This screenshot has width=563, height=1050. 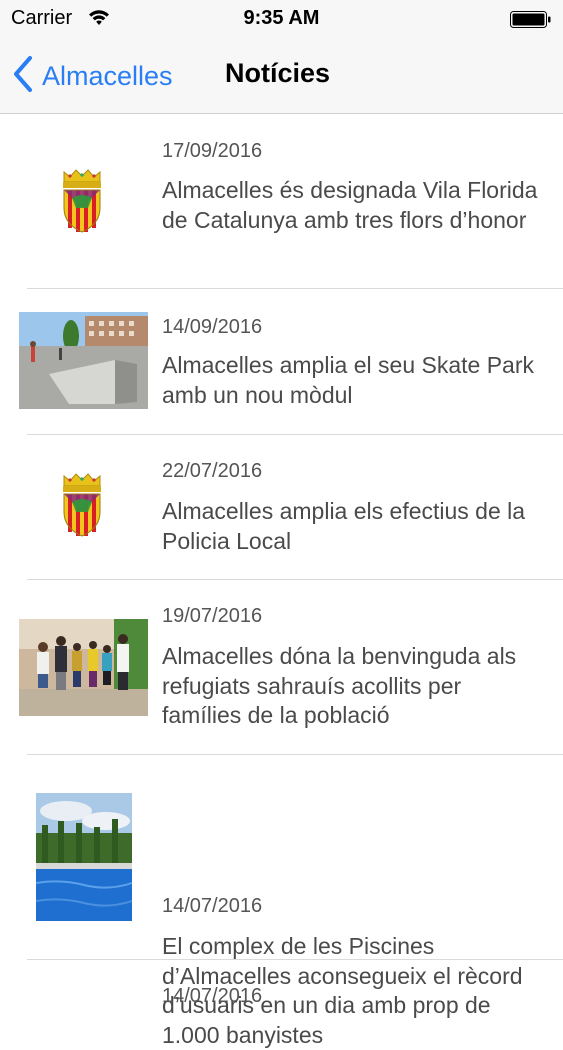 I want to click on group-photo, so click(x=83, y=667).